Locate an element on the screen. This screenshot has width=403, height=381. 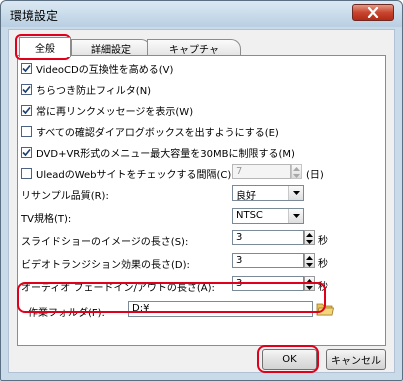
checkbox-label: UleadのWebサイトをチェックする間隔(C): is located at coordinates (135, 175).